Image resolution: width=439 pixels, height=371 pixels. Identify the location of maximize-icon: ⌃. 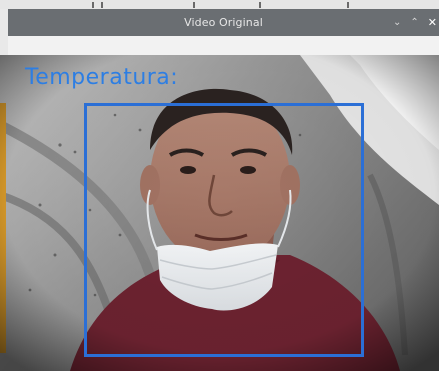
(414, 22).